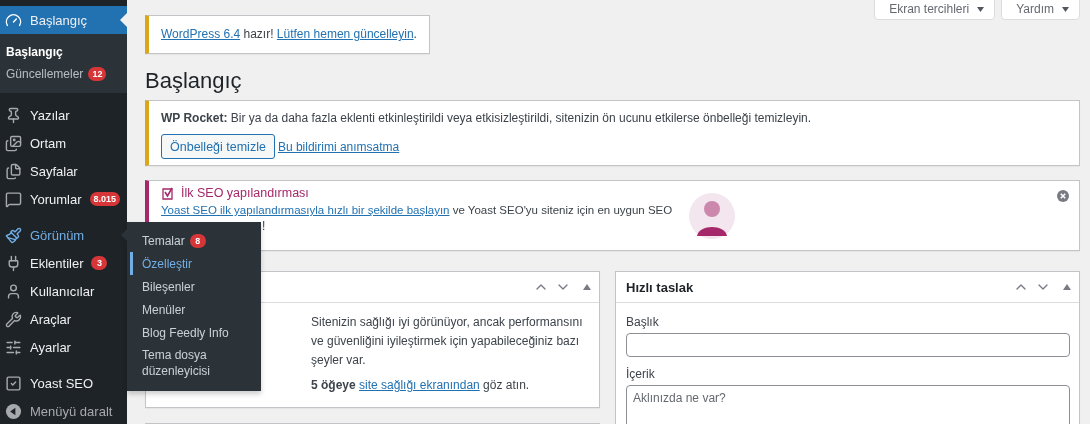  I want to click on submenu-item: Tema dosya düzenleyicisi, so click(195, 363).